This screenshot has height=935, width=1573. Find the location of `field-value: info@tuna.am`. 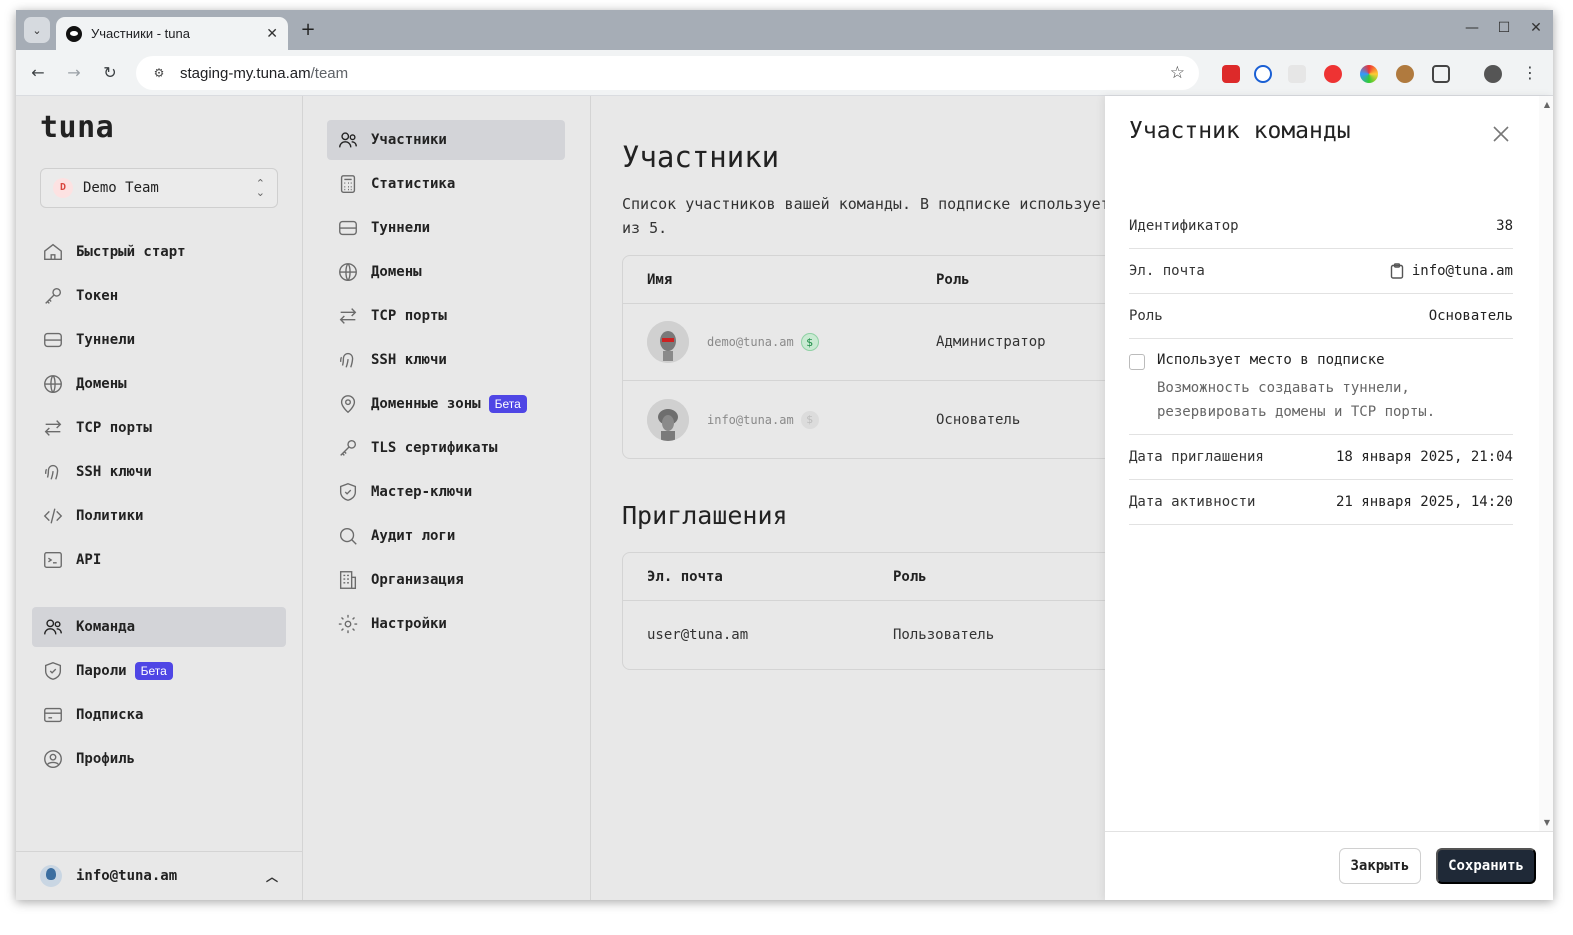

field-value: info@tuna.am is located at coordinates (1451, 271).